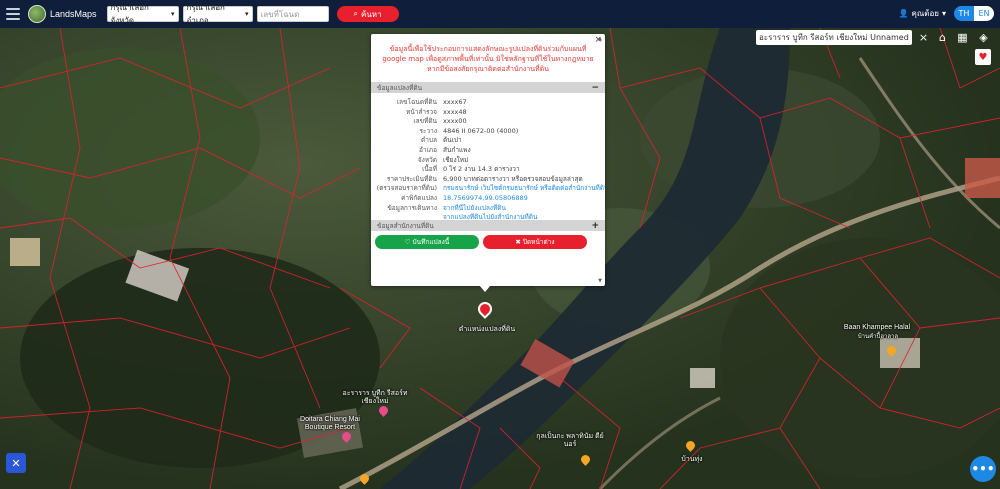 This screenshot has height=489, width=1000. I want to click on favorite-heart-icon: ♥, so click(983, 57).